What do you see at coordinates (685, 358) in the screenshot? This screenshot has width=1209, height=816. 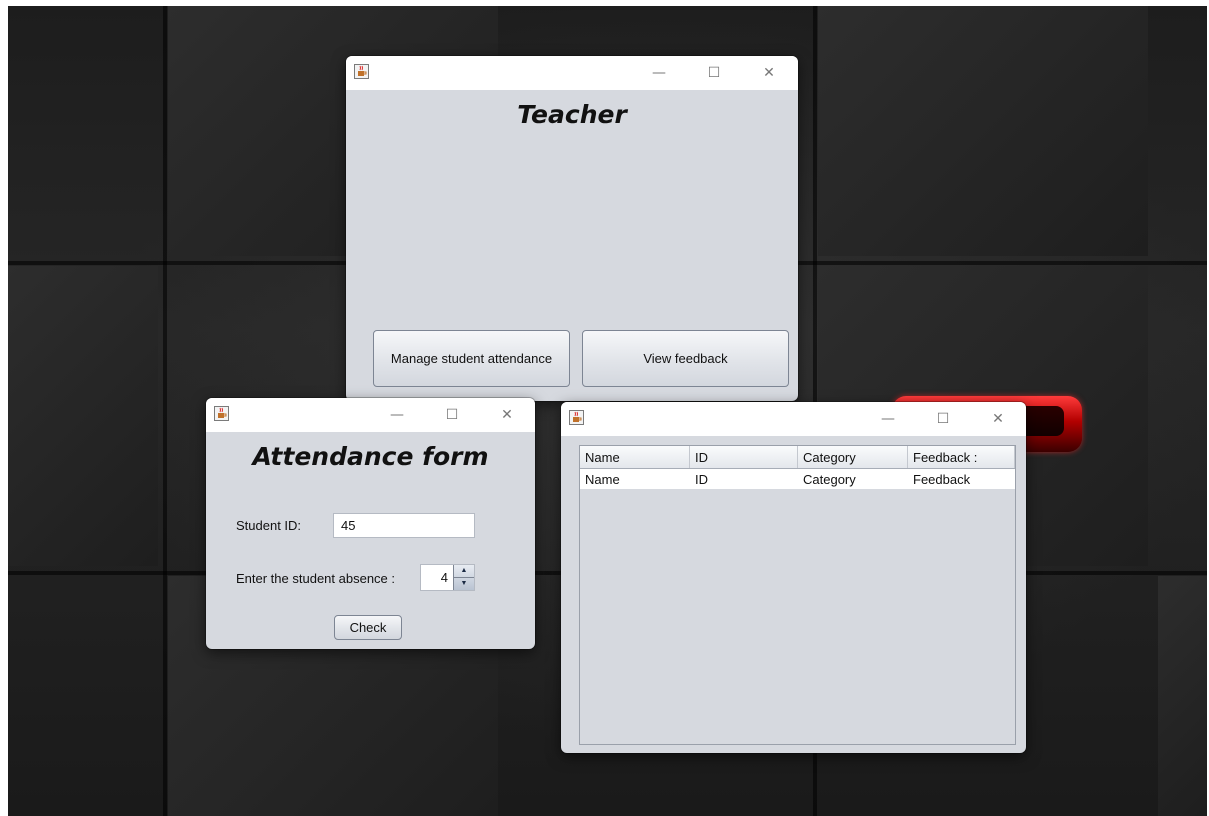 I see `view-feedback-button: View feedback` at bounding box center [685, 358].